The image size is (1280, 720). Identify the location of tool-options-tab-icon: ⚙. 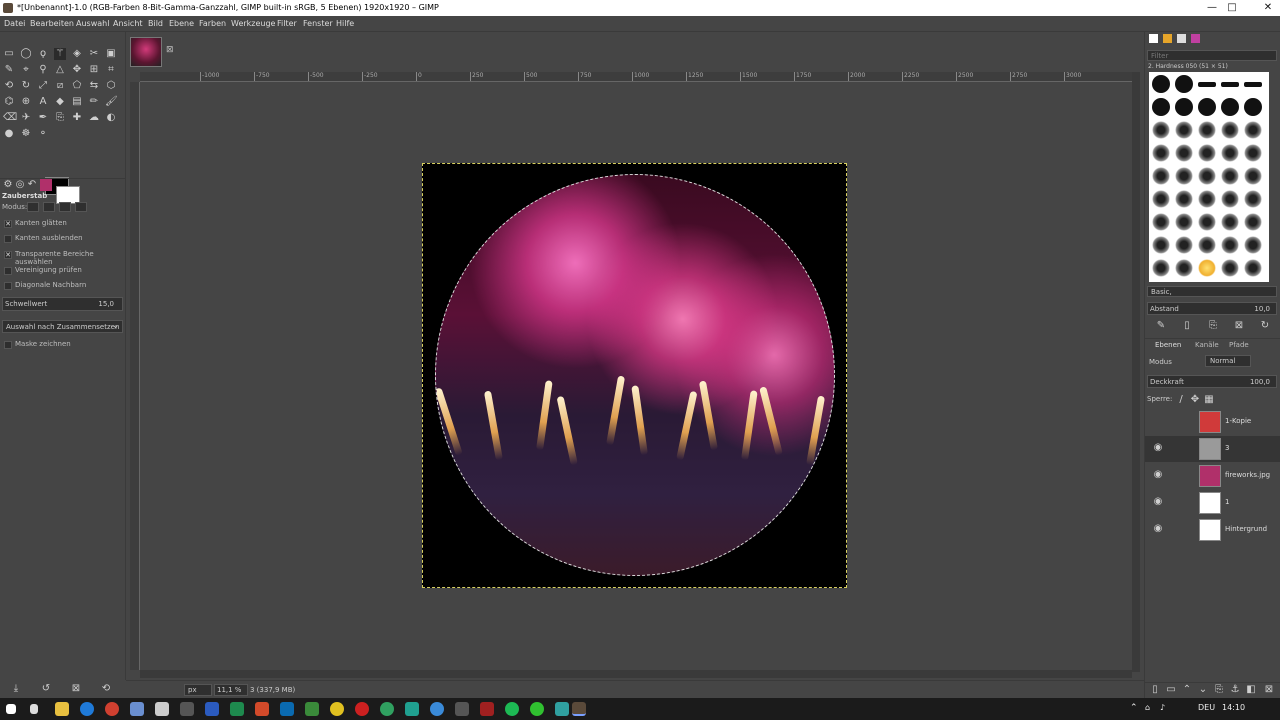
(8, 185).